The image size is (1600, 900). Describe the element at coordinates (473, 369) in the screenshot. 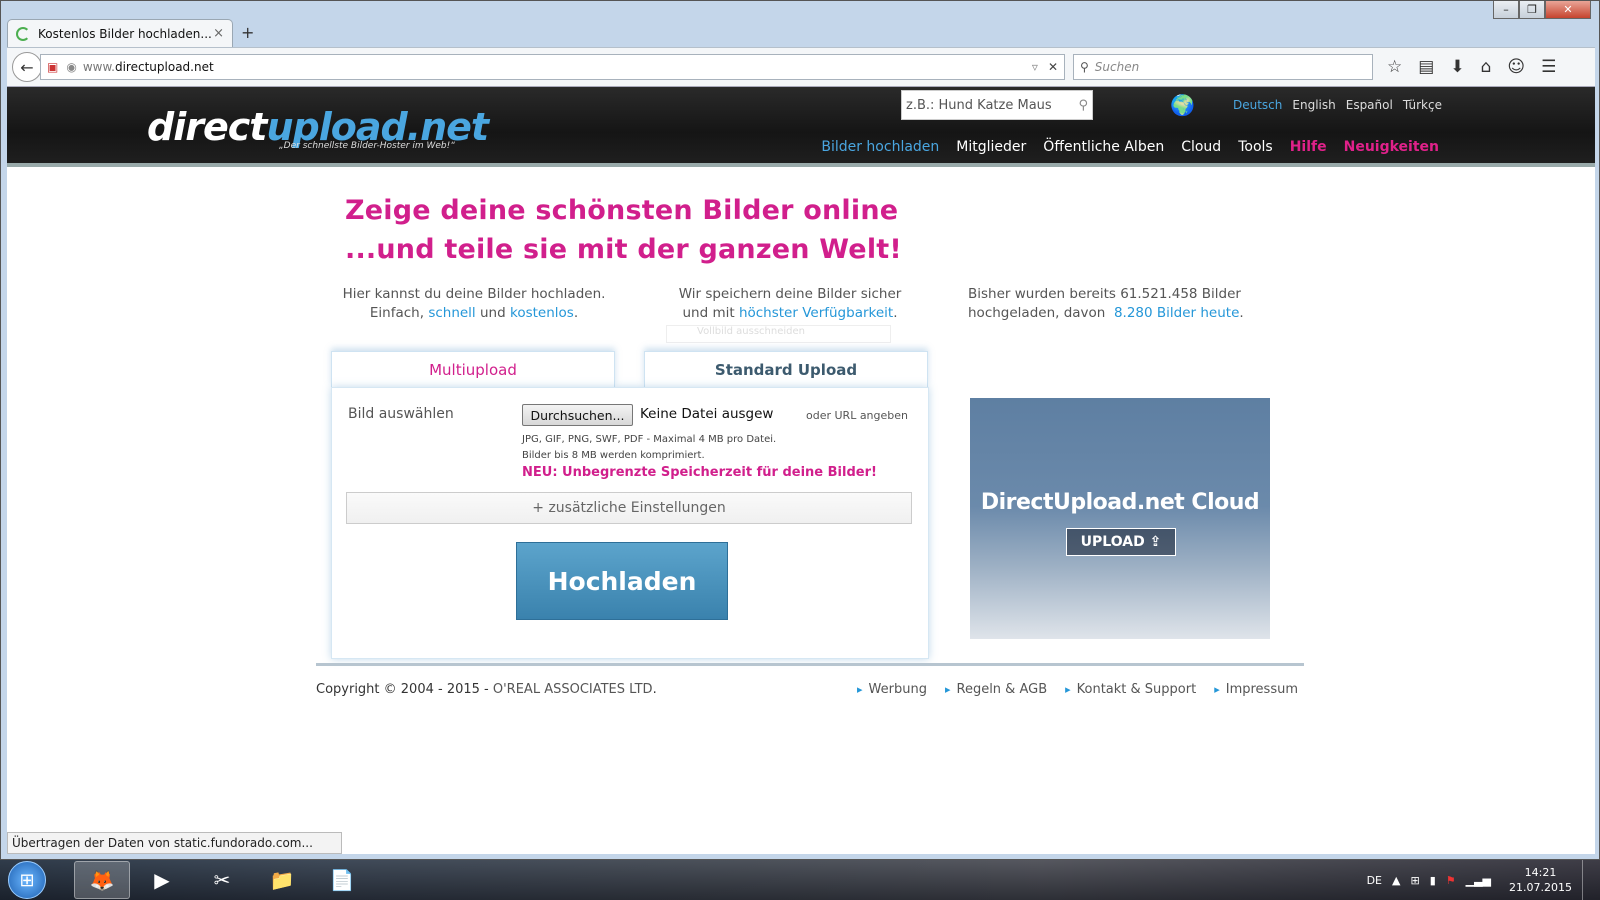

I see `tab-multiupload: Multiupload` at that location.